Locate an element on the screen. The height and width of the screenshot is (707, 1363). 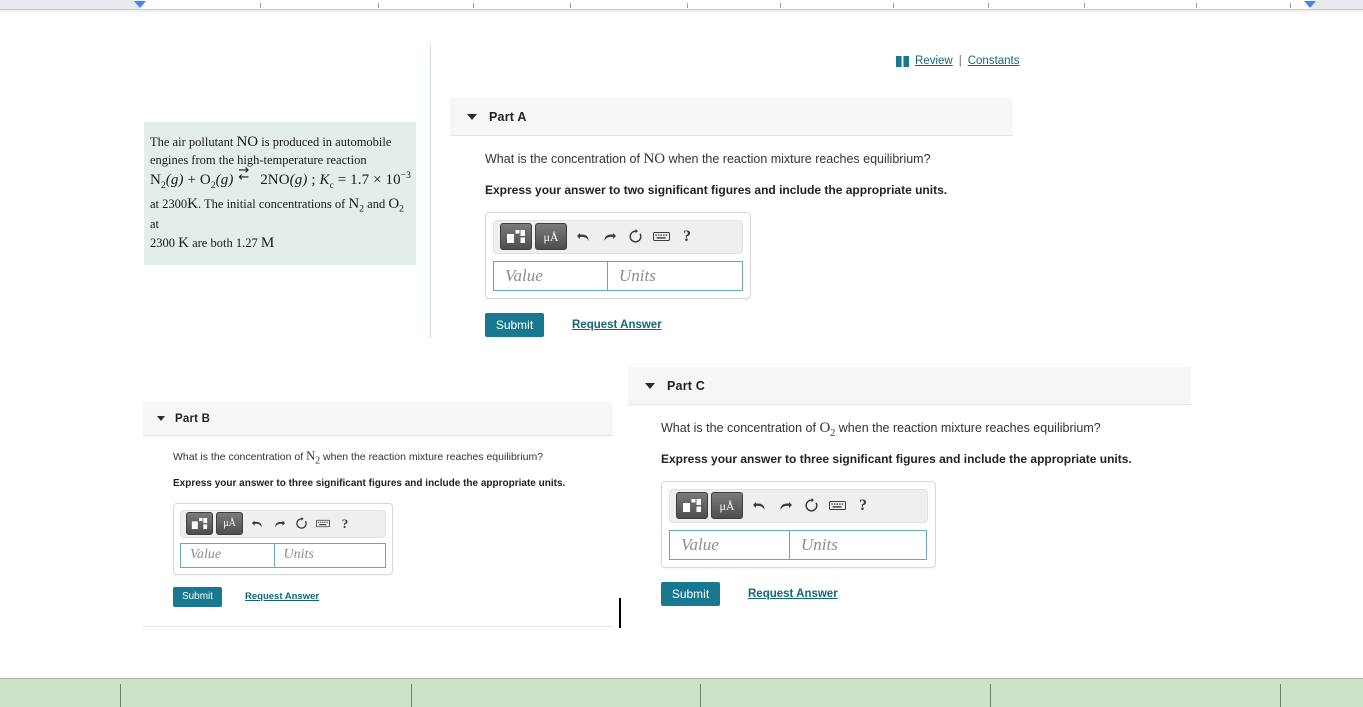
part-c-submit-row: Submit Request Answer is located at coordinates (926, 593).